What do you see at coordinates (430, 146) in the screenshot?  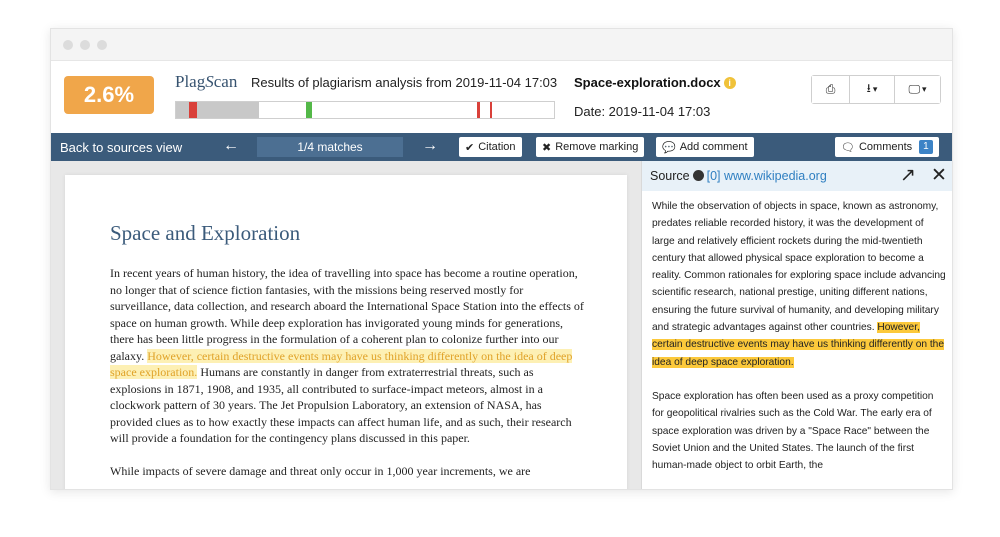 I see `next-match-arrow-icon: →` at bounding box center [430, 146].